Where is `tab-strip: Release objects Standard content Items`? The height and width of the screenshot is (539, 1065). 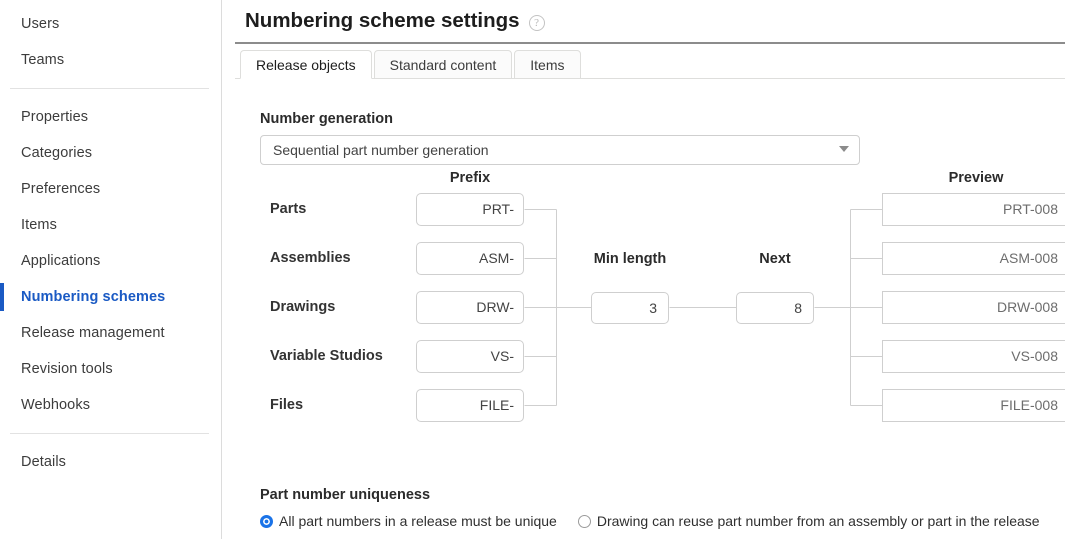
tab-strip: Release objects Standard content Items is located at coordinates (650, 61).